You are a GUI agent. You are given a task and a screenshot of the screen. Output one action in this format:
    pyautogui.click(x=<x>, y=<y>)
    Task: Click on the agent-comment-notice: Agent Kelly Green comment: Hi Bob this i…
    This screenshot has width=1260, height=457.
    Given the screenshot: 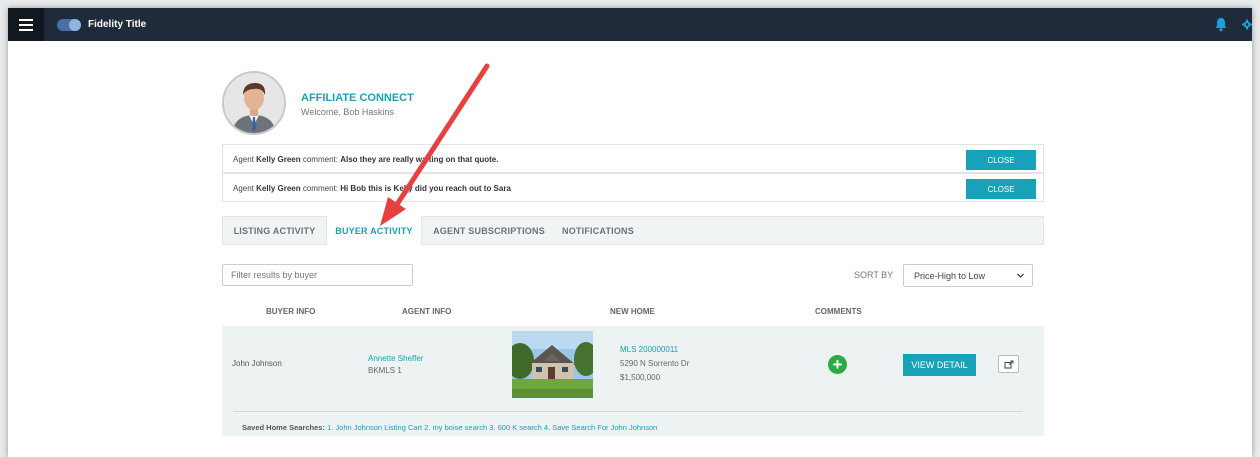 What is the action you would take?
    pyautogui.click(x=633, y=187)
    